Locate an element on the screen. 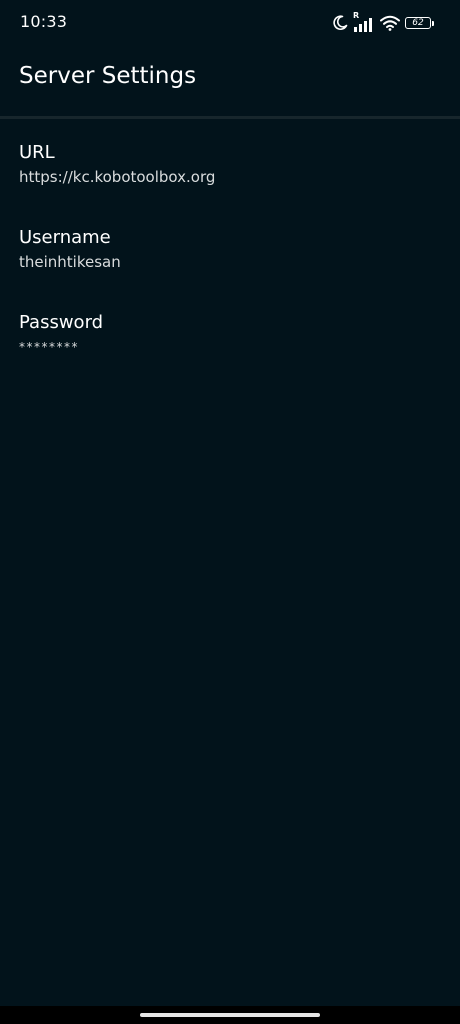 This screenshot has width=460, height=1024. moon-icon is located at coordinates (340, 23).